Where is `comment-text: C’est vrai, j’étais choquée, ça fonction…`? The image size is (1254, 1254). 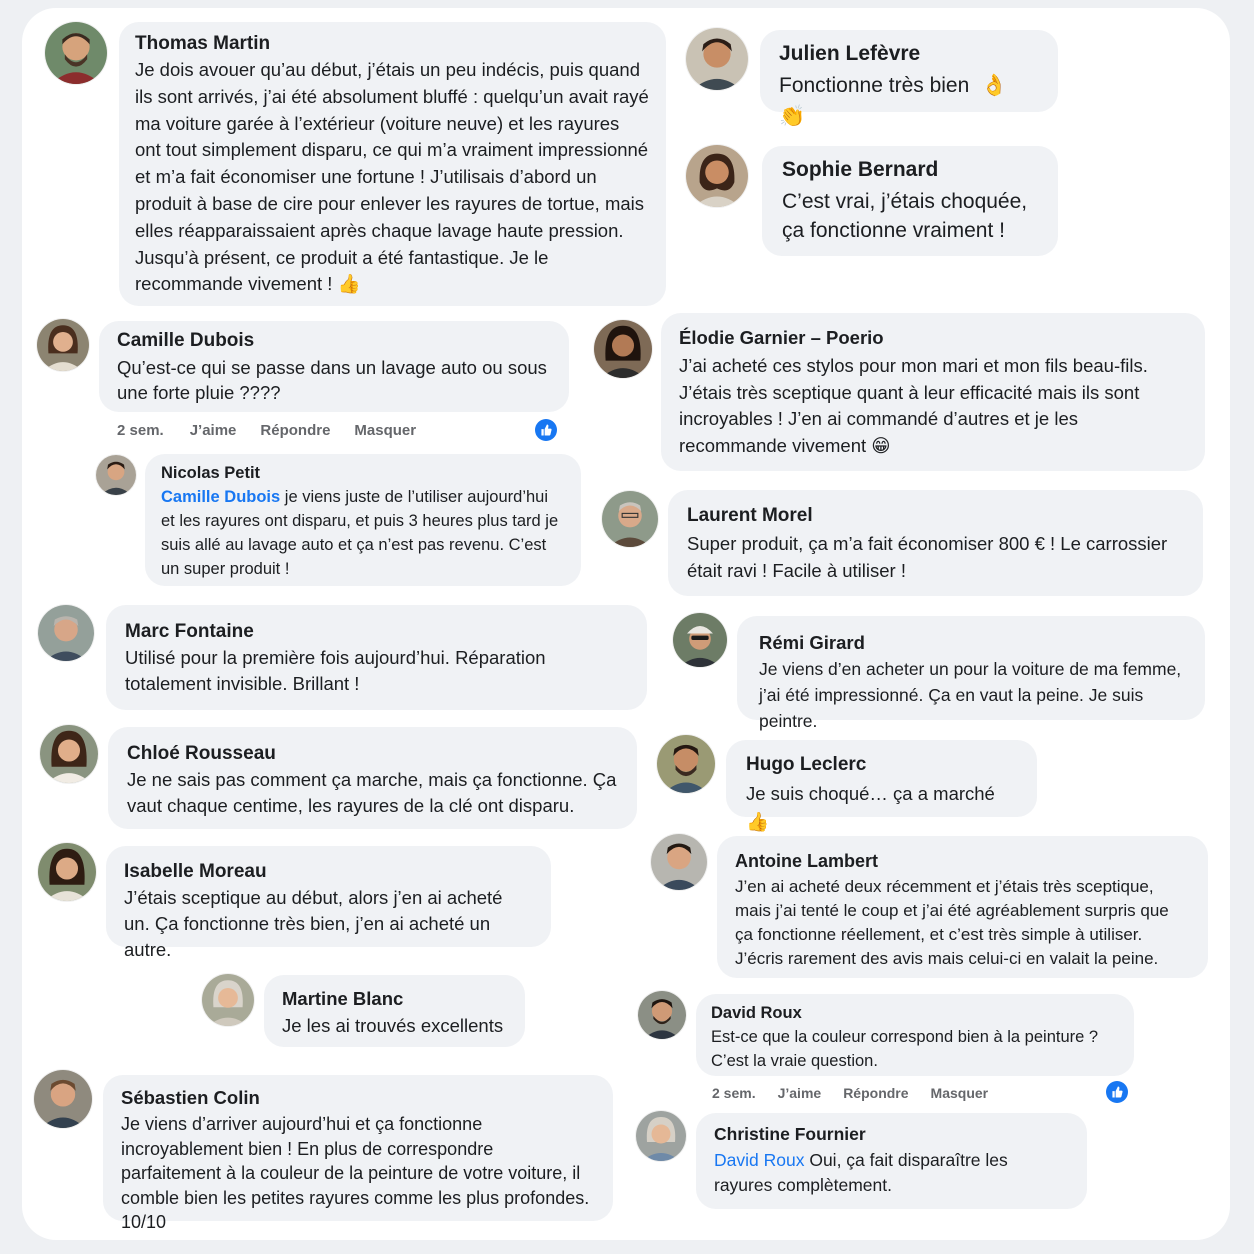 comment-text: C’est vrai, j’étais choquée, ça fonction… is located at coordinates (905, 216).